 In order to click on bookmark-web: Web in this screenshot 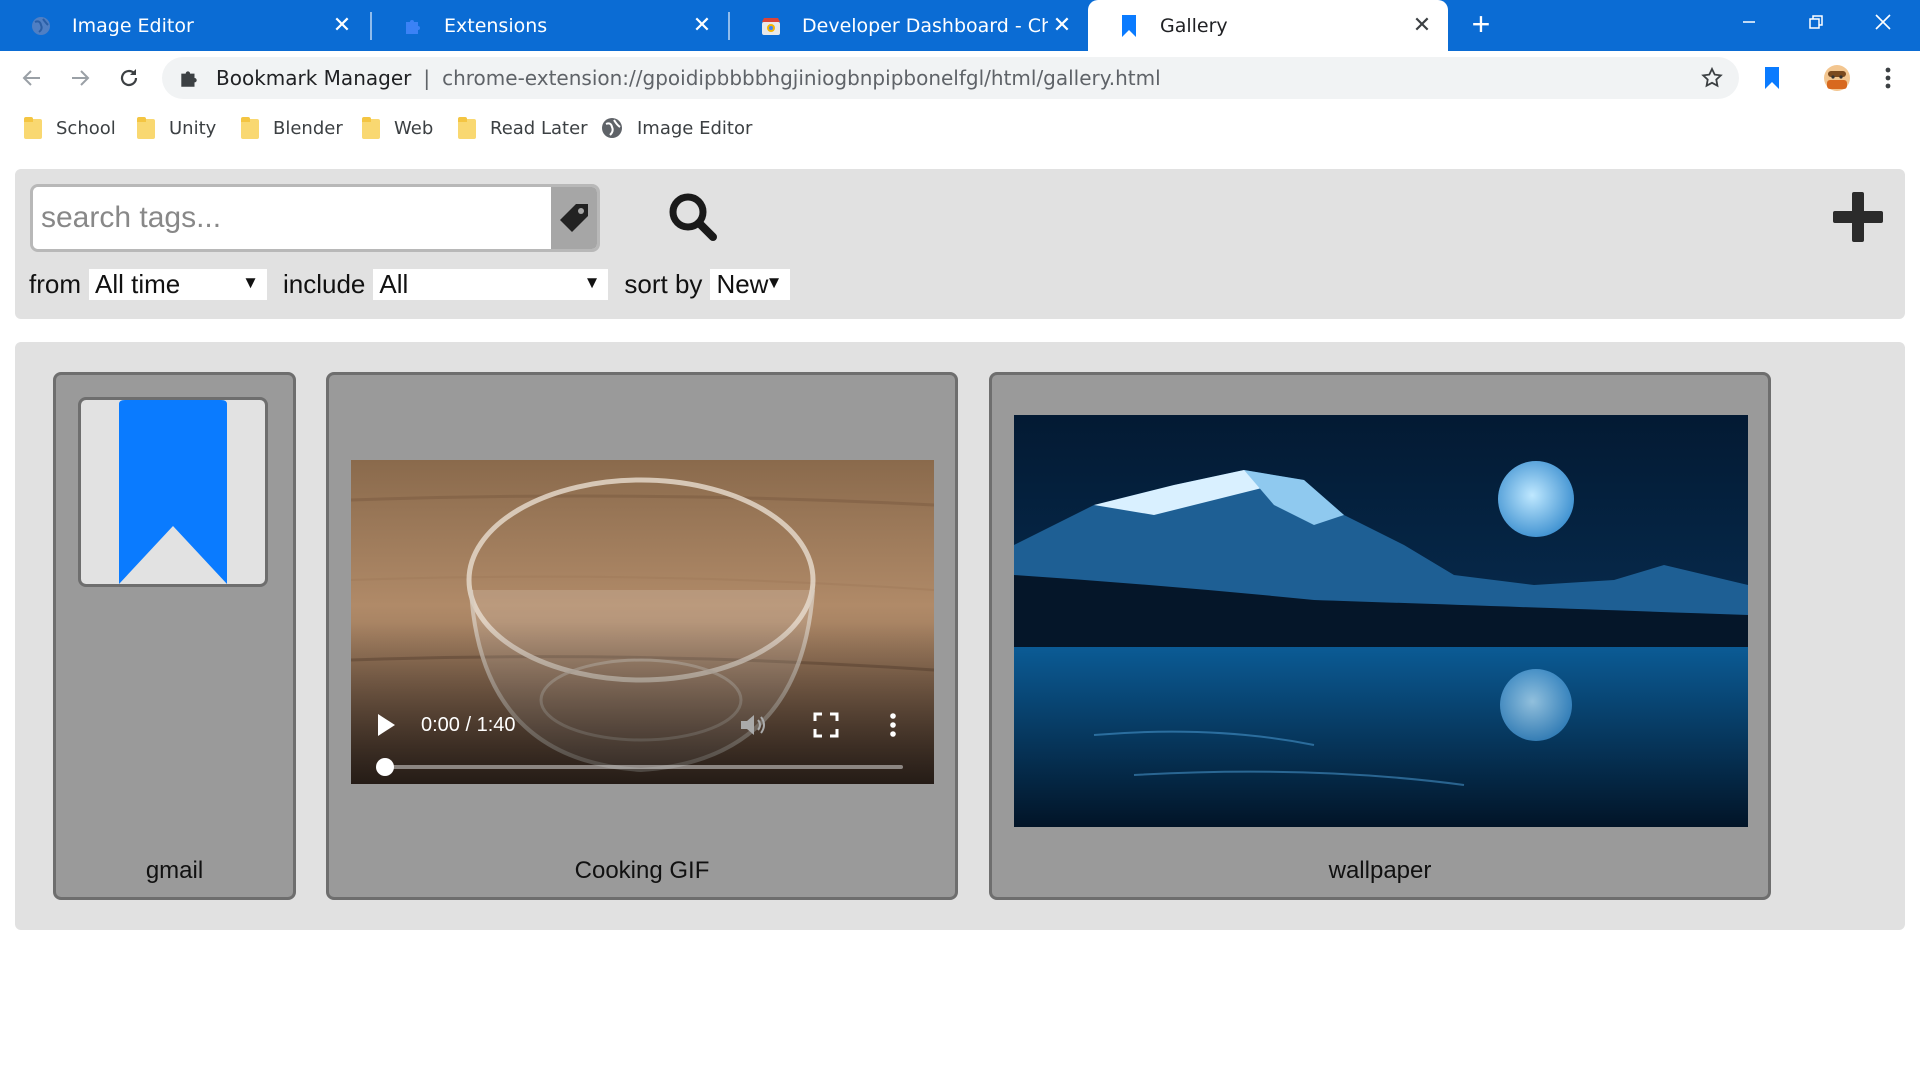, I will do `click(397, 128)`.